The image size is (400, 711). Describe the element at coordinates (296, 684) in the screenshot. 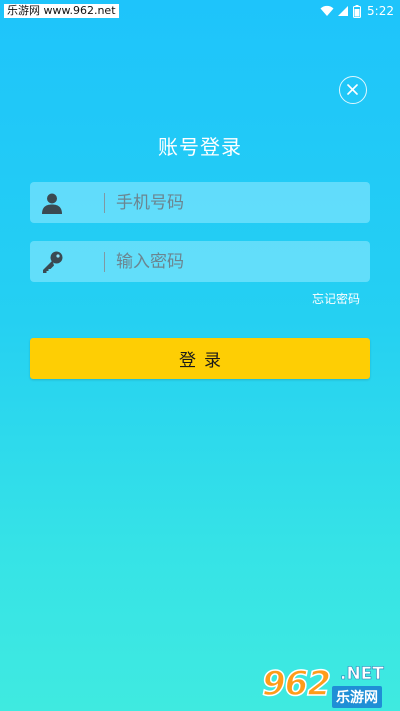

I see `watermark-digits: 962` at that location.